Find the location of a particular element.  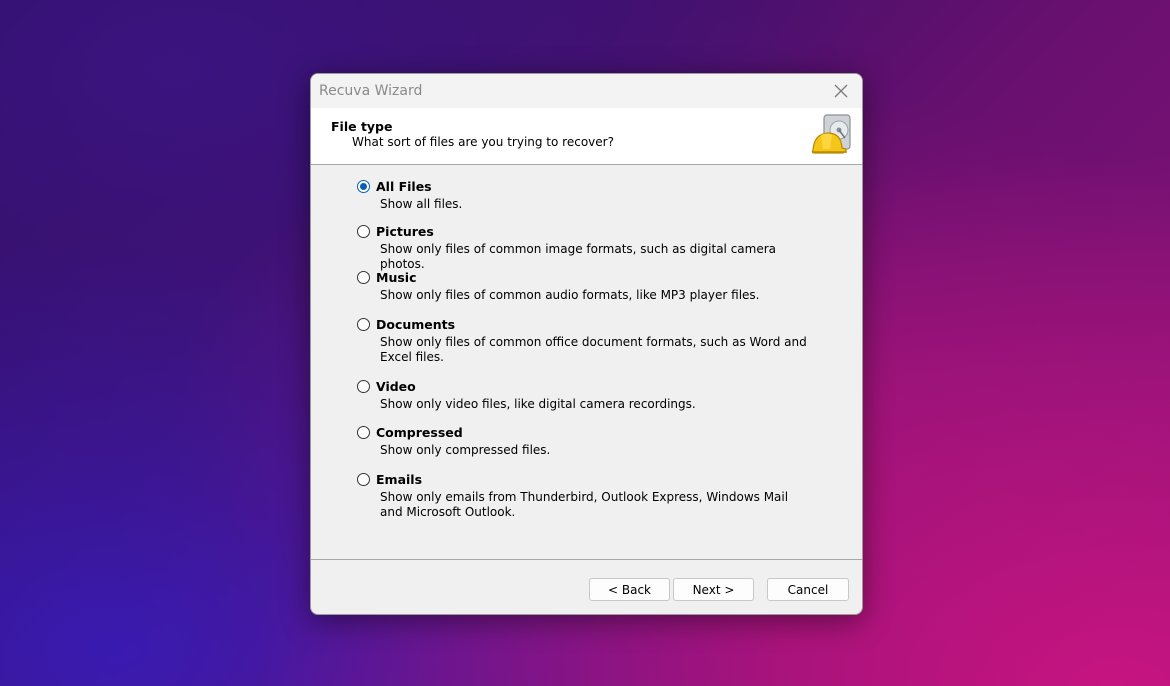

option-label: Pictures is located at coordinates (405, 231).